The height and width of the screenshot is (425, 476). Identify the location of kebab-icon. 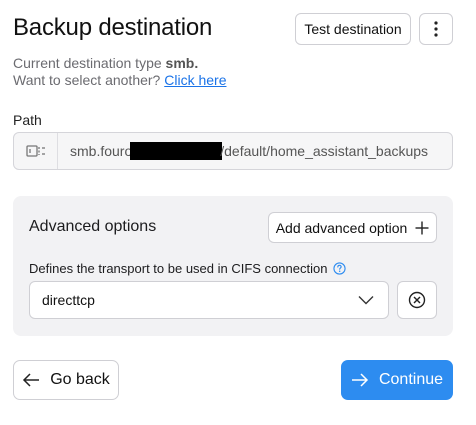
(436, 29).